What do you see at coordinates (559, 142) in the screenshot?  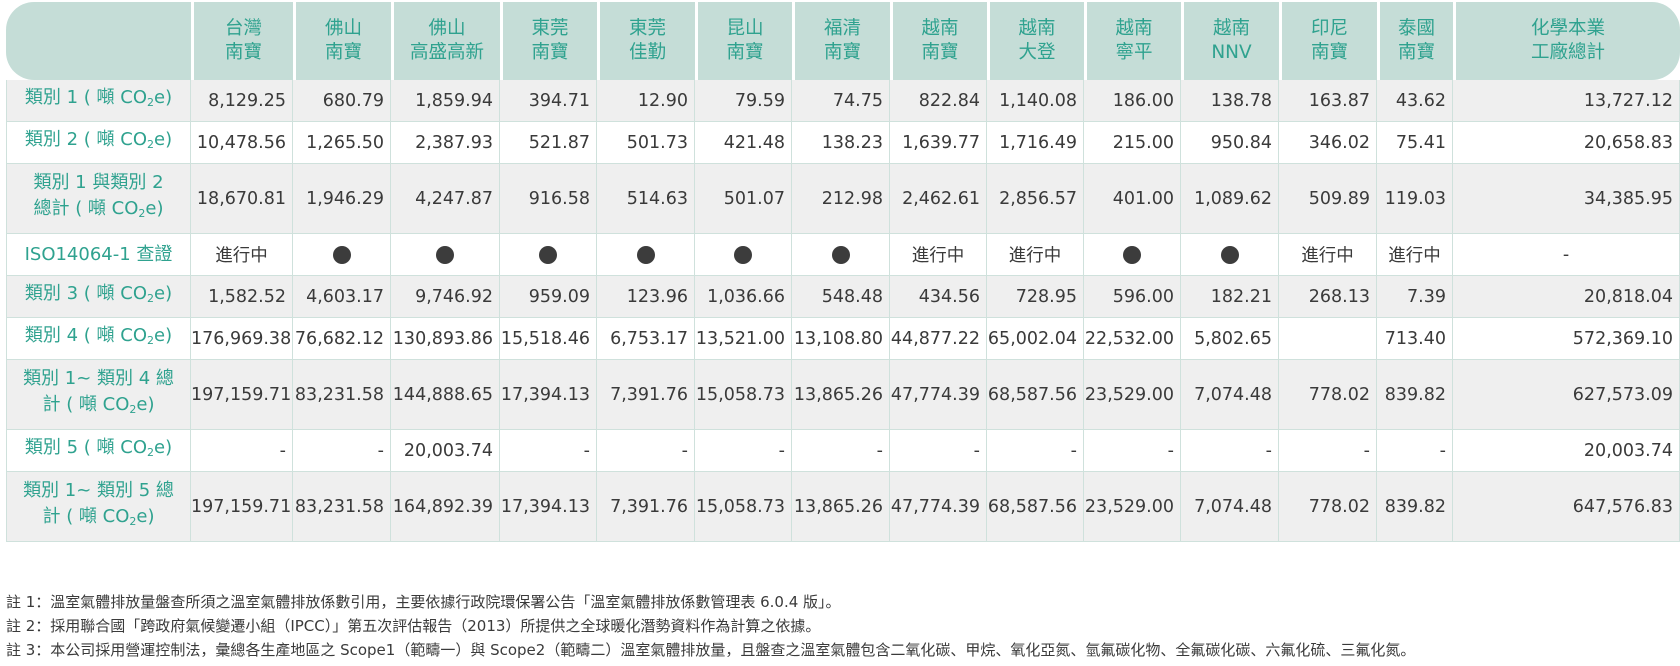 I see `cell-value: 521.87` at bounding box center [559, 142].